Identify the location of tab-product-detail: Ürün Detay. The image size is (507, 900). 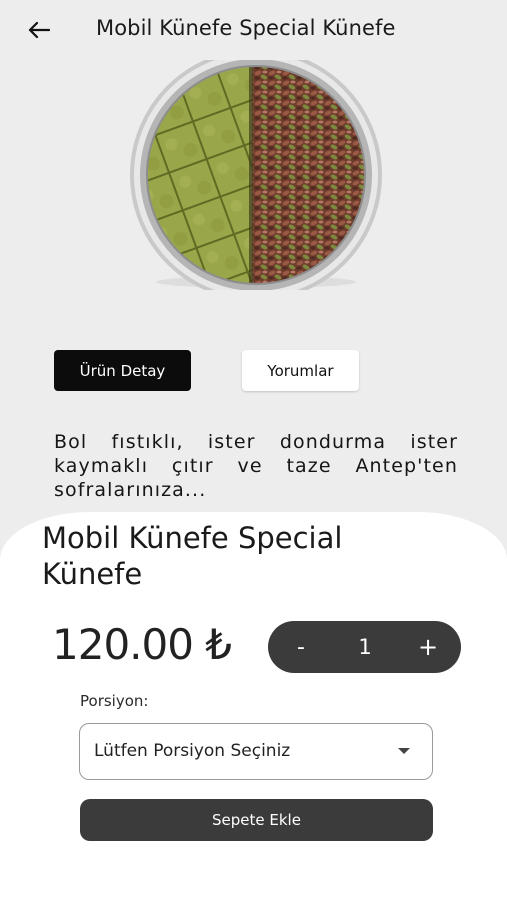
(122, 370).